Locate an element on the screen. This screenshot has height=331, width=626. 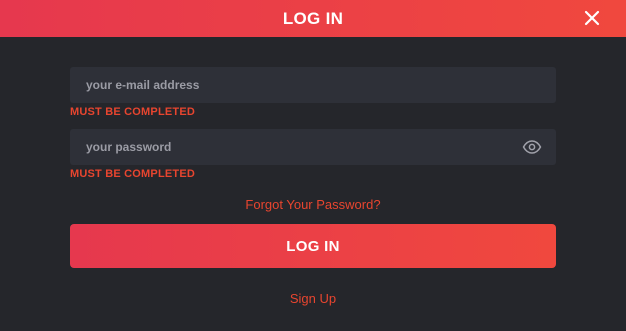
email-field-container is located at coordinates (313, 85).